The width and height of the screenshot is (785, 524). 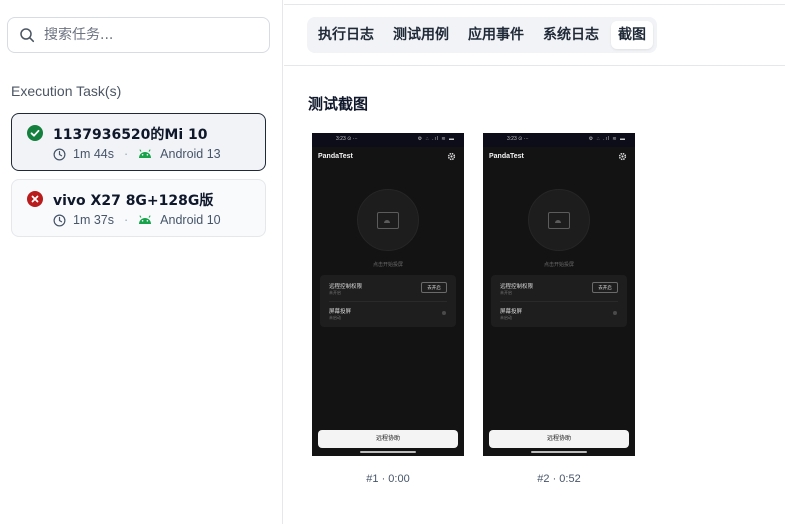 I want to click on task-platform: Android 10, so click(x=190, y=220).